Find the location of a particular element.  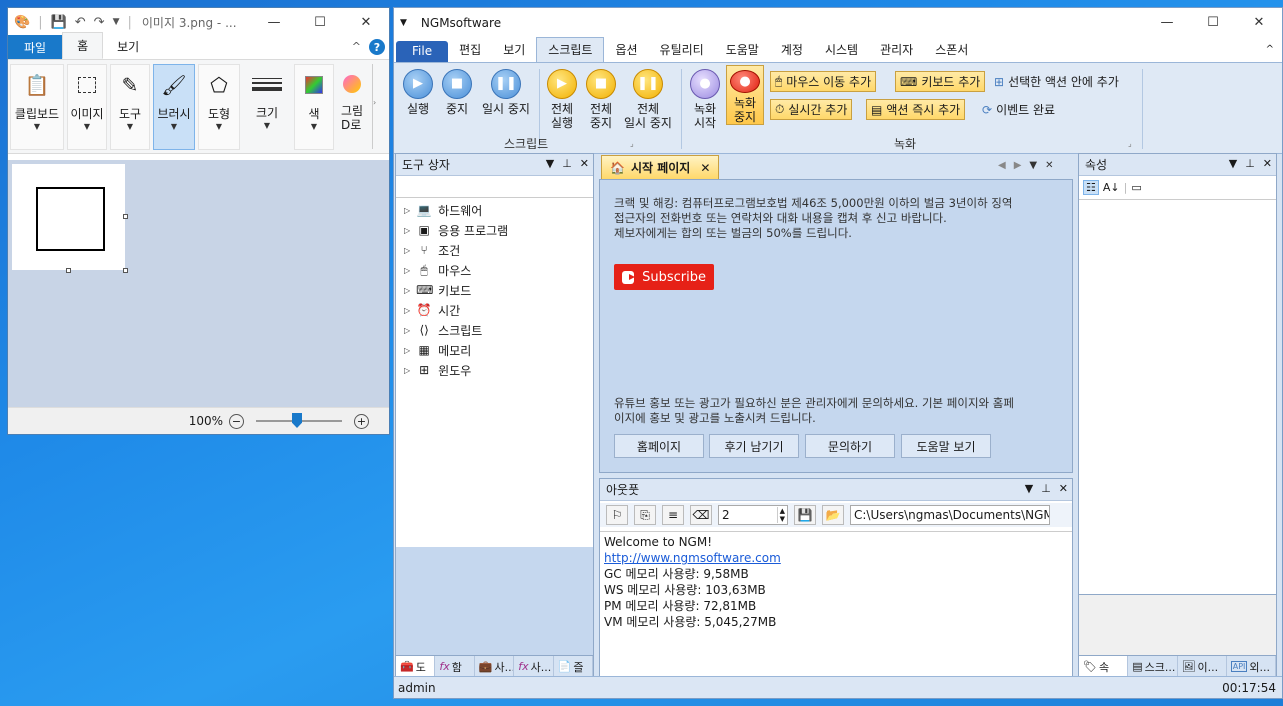

review-button: 후기 남기기 is located at coordinates (754, 446).